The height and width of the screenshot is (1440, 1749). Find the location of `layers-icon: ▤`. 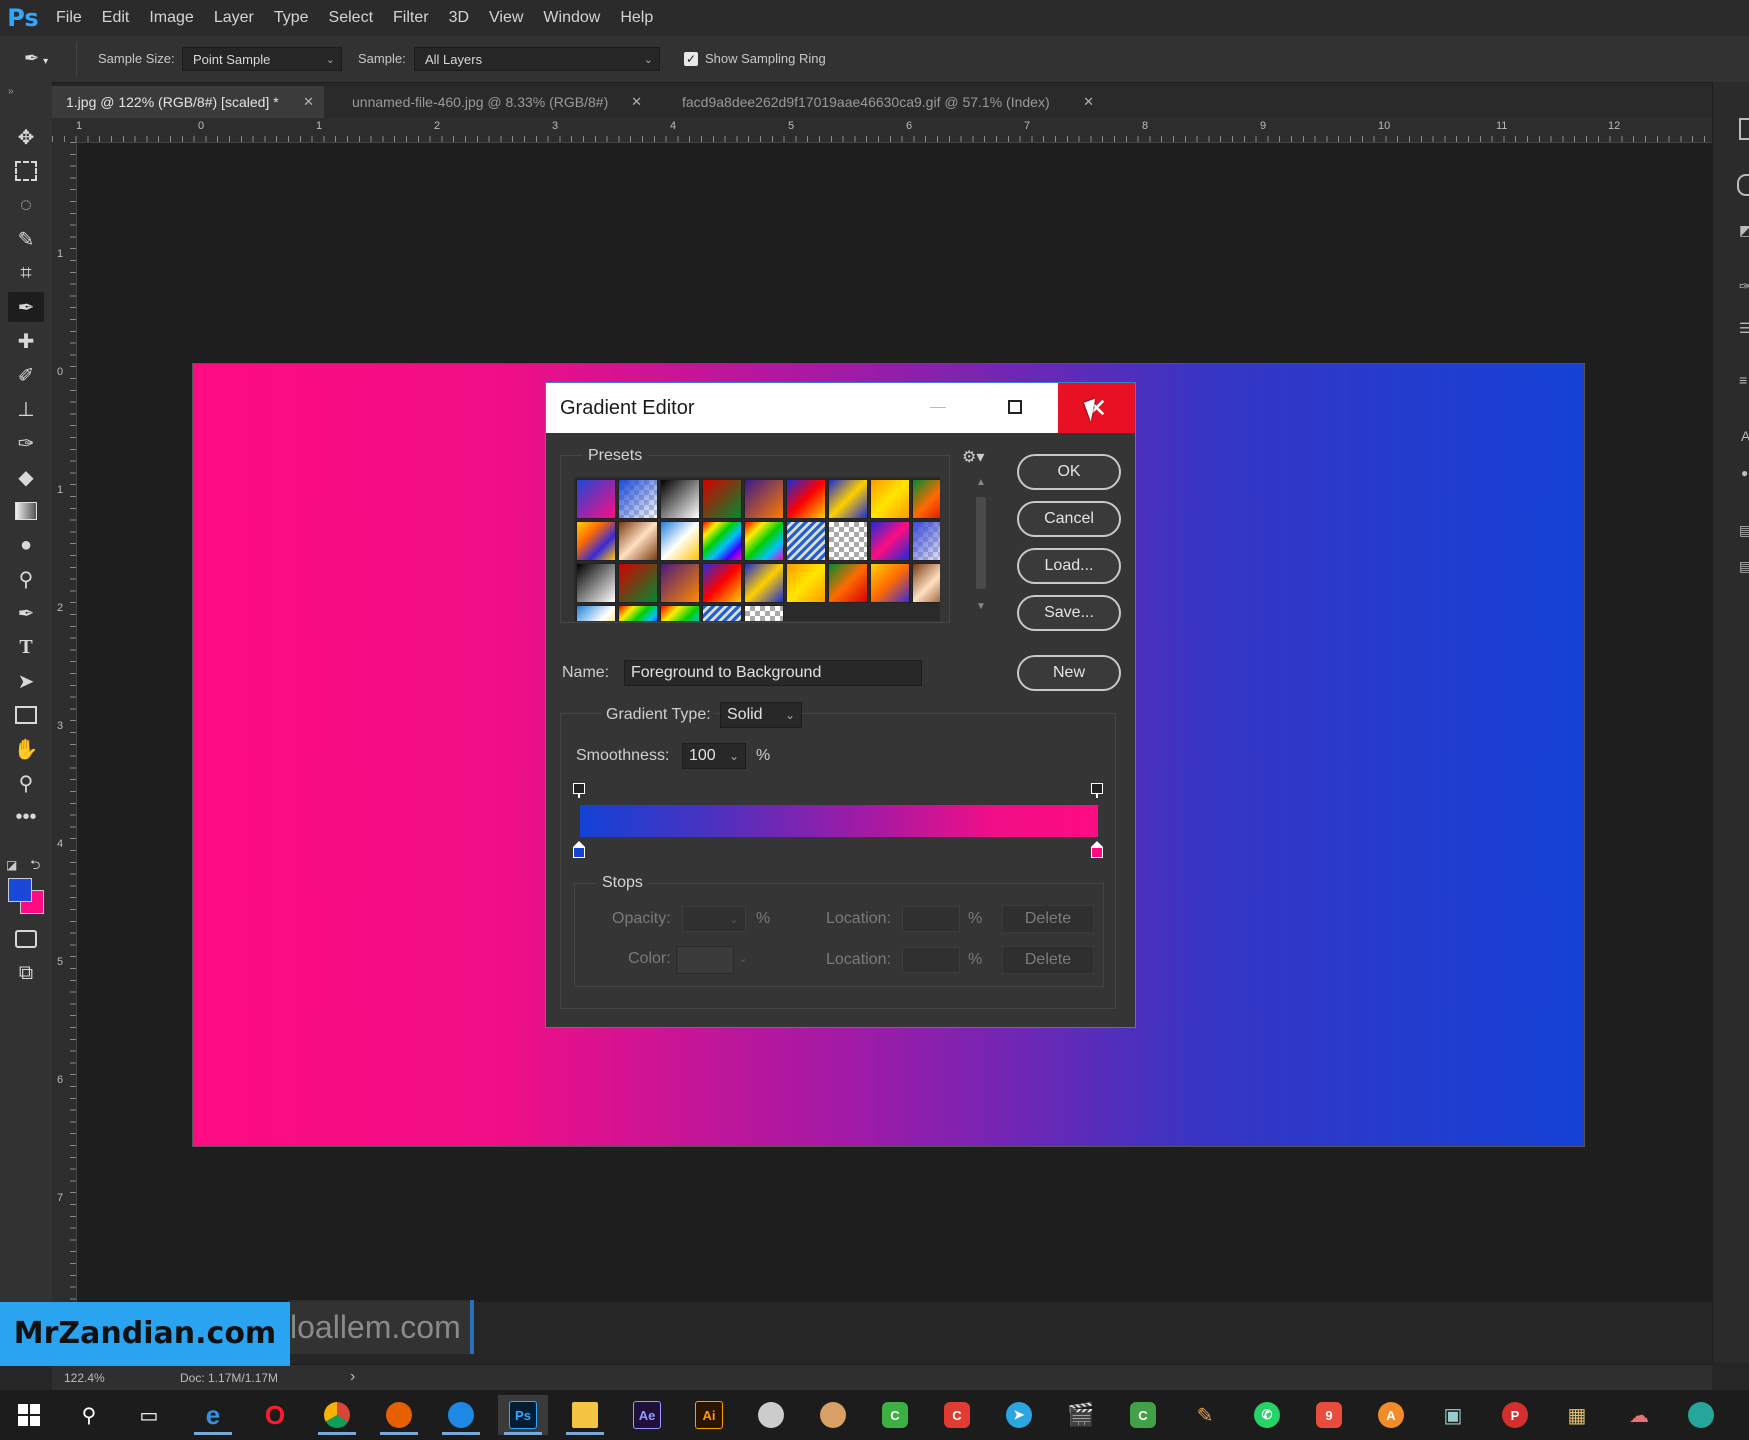

layers-icon: ▤ is located at coordinates (1744, 530).